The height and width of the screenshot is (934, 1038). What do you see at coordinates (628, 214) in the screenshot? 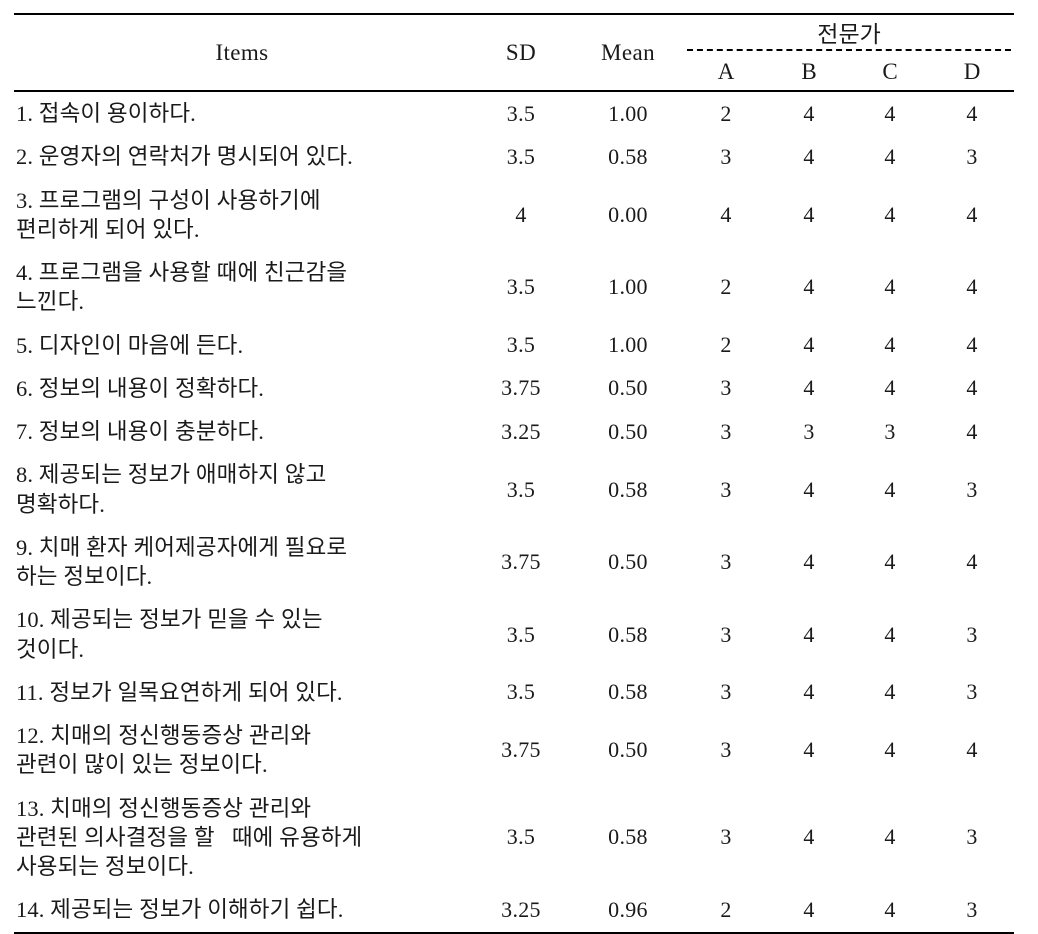
I see `cell-mean: 0.00` at bounding box center [628, 214].